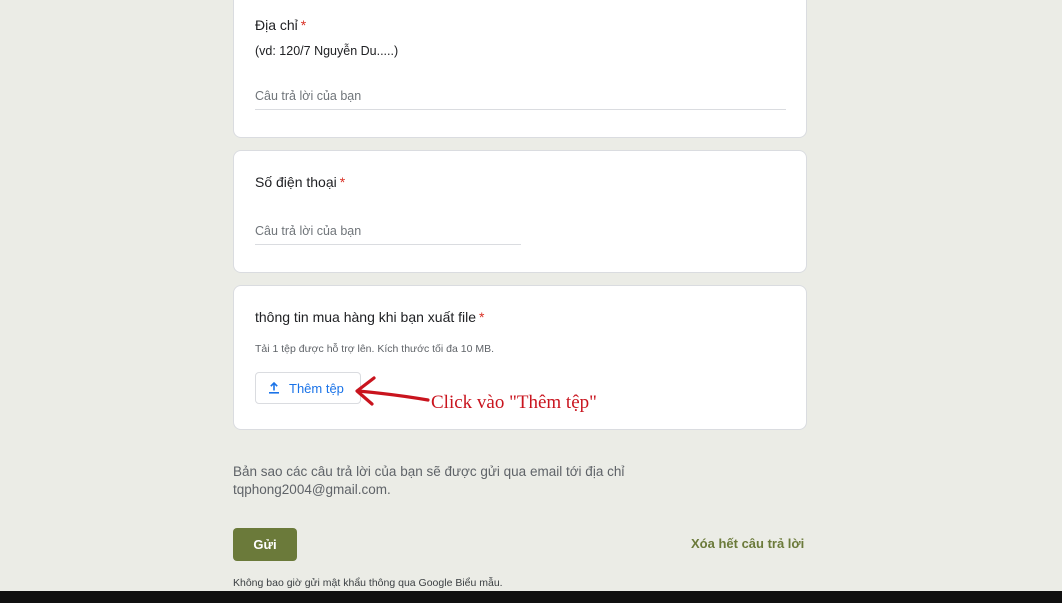 This screenshot has height=603, width=1062. What do you see at coordinates (520, 99) in the screenshot?
I see `address-input` at bounding box center [520, 99].